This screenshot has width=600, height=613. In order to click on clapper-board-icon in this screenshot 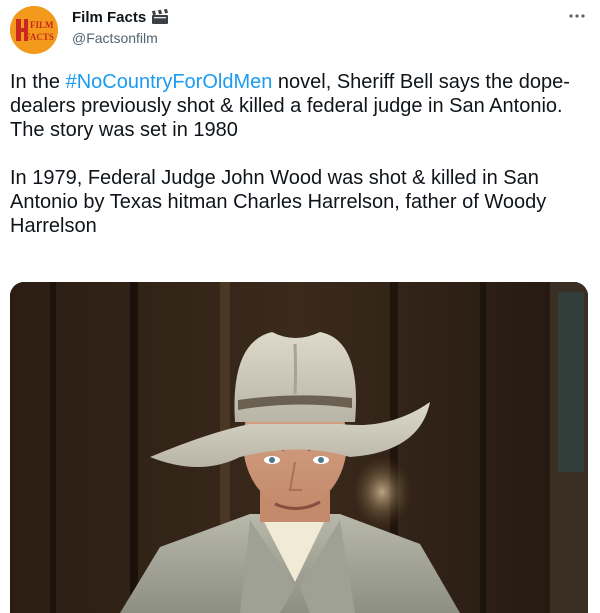, I will do `click(160, 19)`.